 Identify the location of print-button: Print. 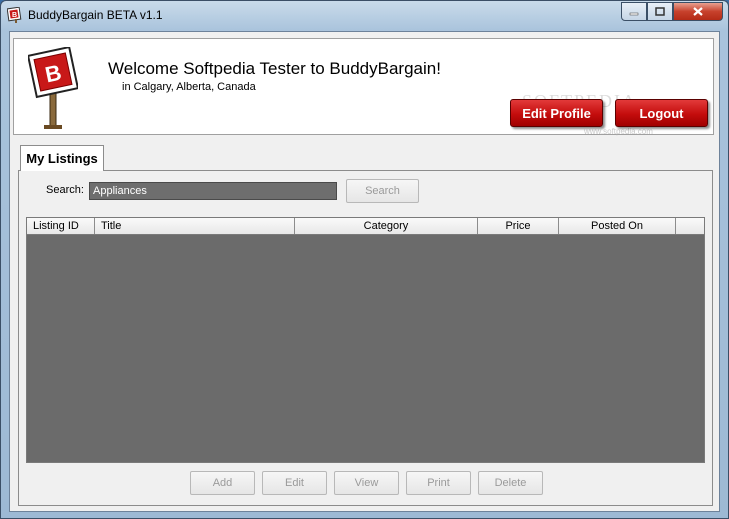
(438, 483).